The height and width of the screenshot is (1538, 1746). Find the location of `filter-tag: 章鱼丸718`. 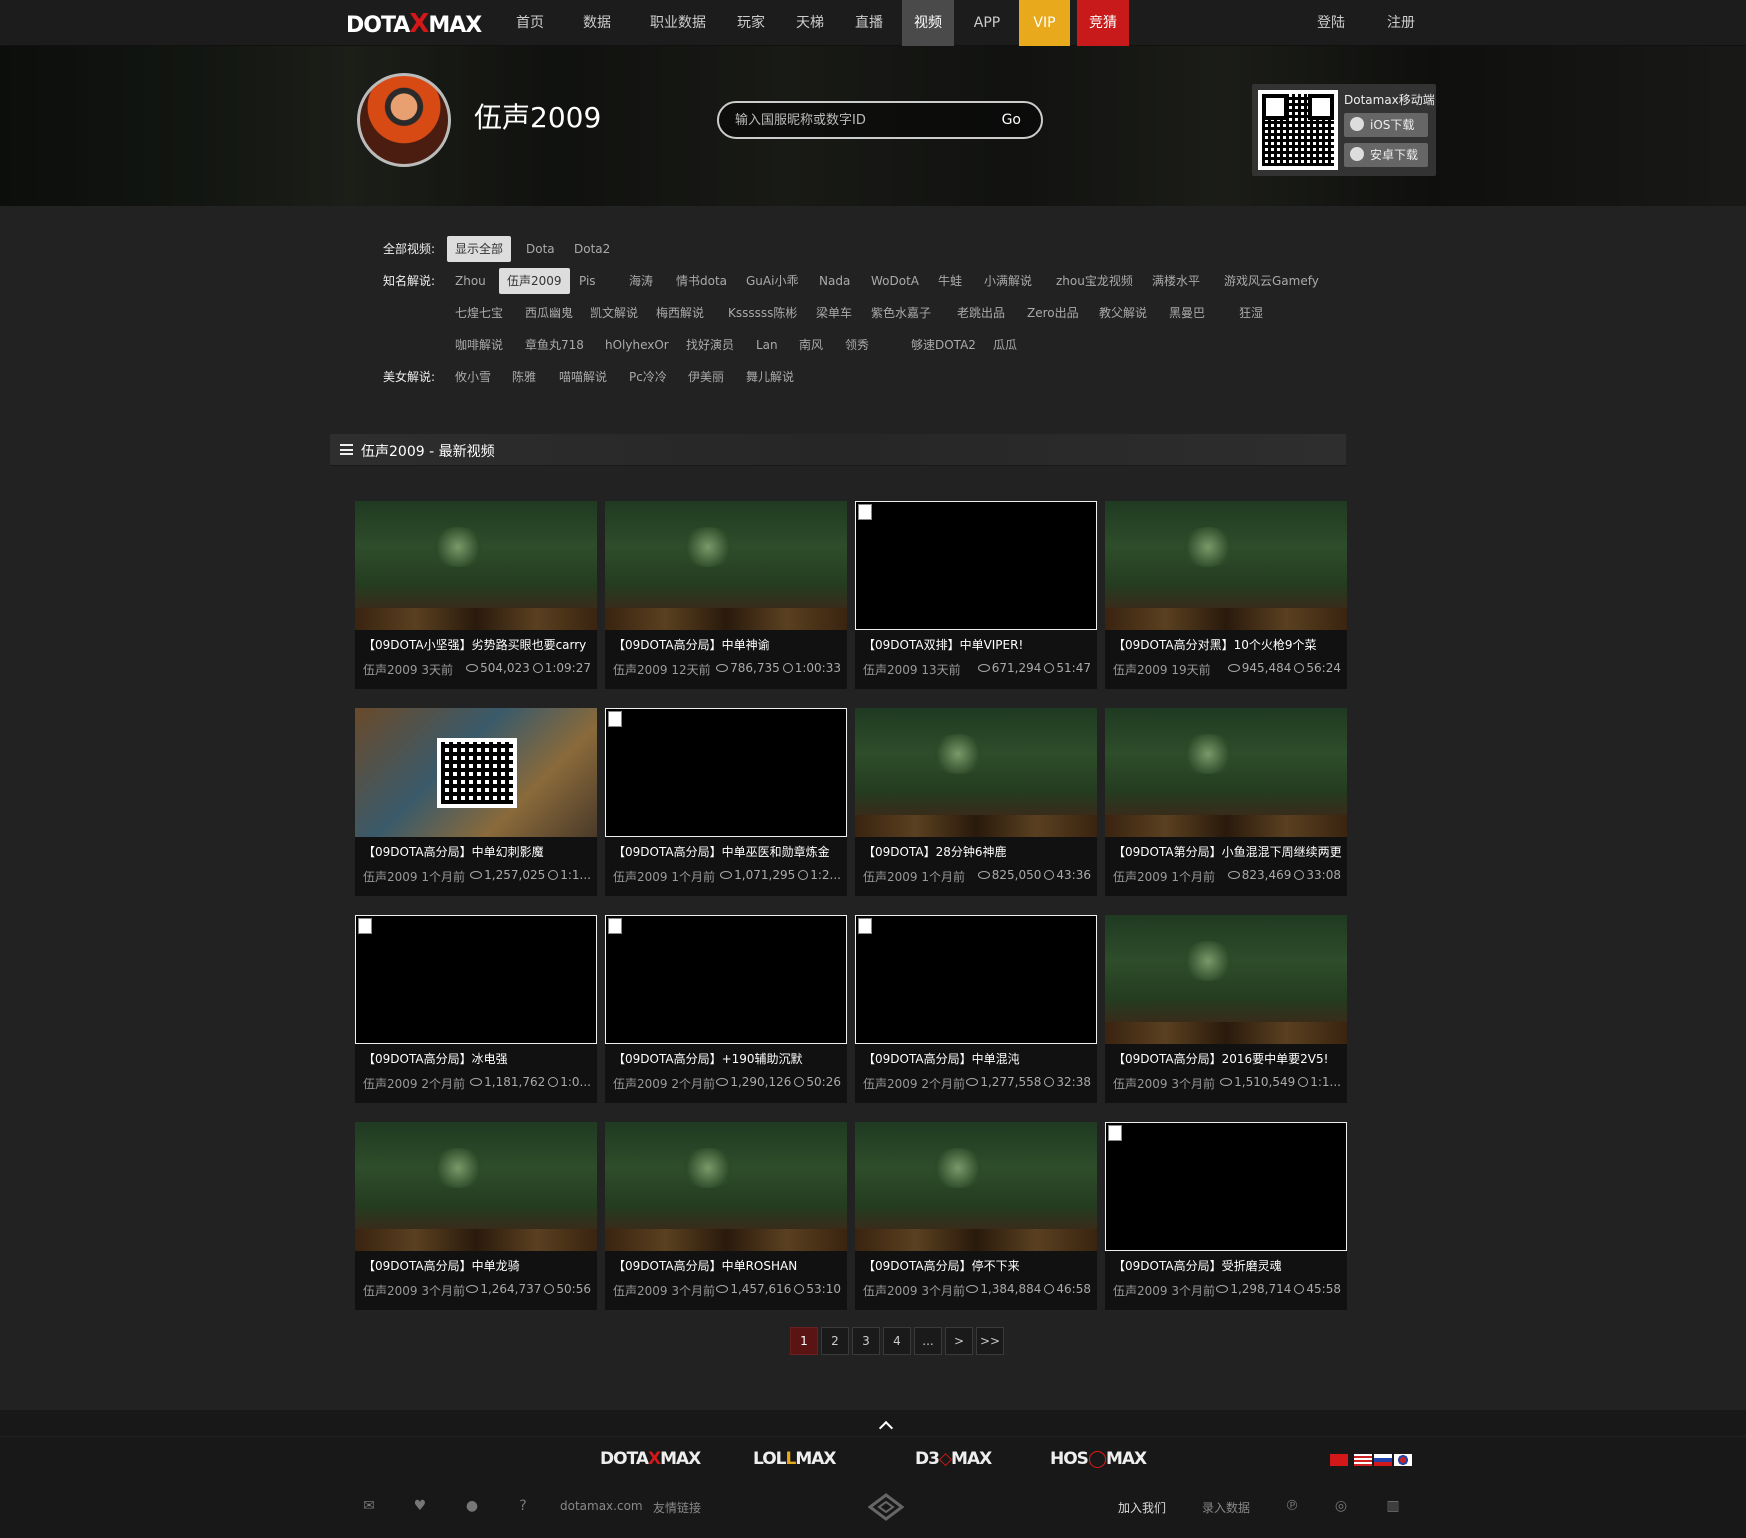

filter-tag: 章鱼丸718 is located at coordinates (554, 345).